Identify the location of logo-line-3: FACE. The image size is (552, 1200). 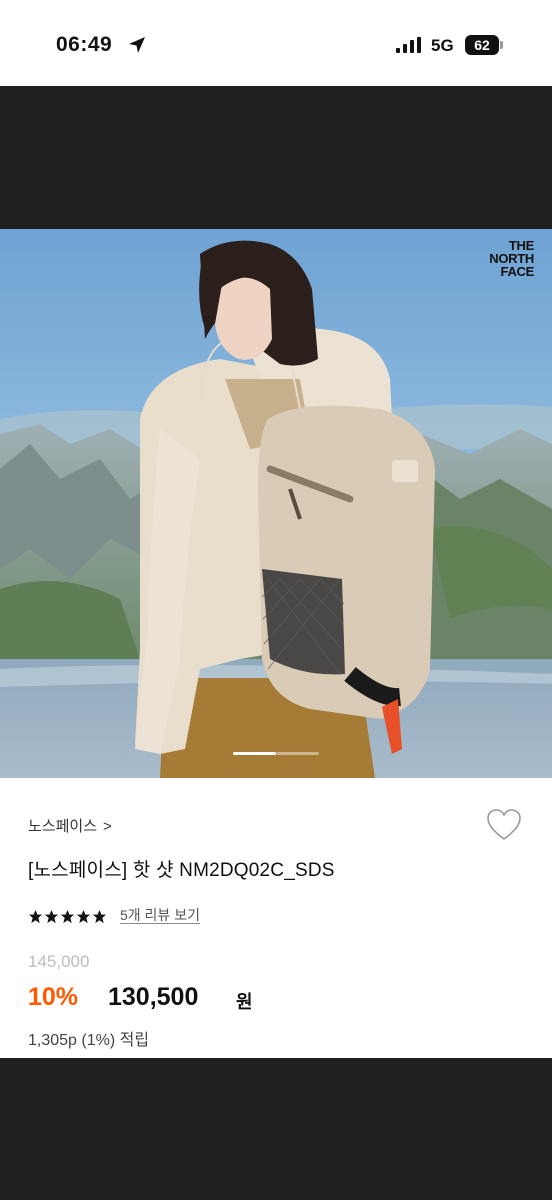
(517, 271).